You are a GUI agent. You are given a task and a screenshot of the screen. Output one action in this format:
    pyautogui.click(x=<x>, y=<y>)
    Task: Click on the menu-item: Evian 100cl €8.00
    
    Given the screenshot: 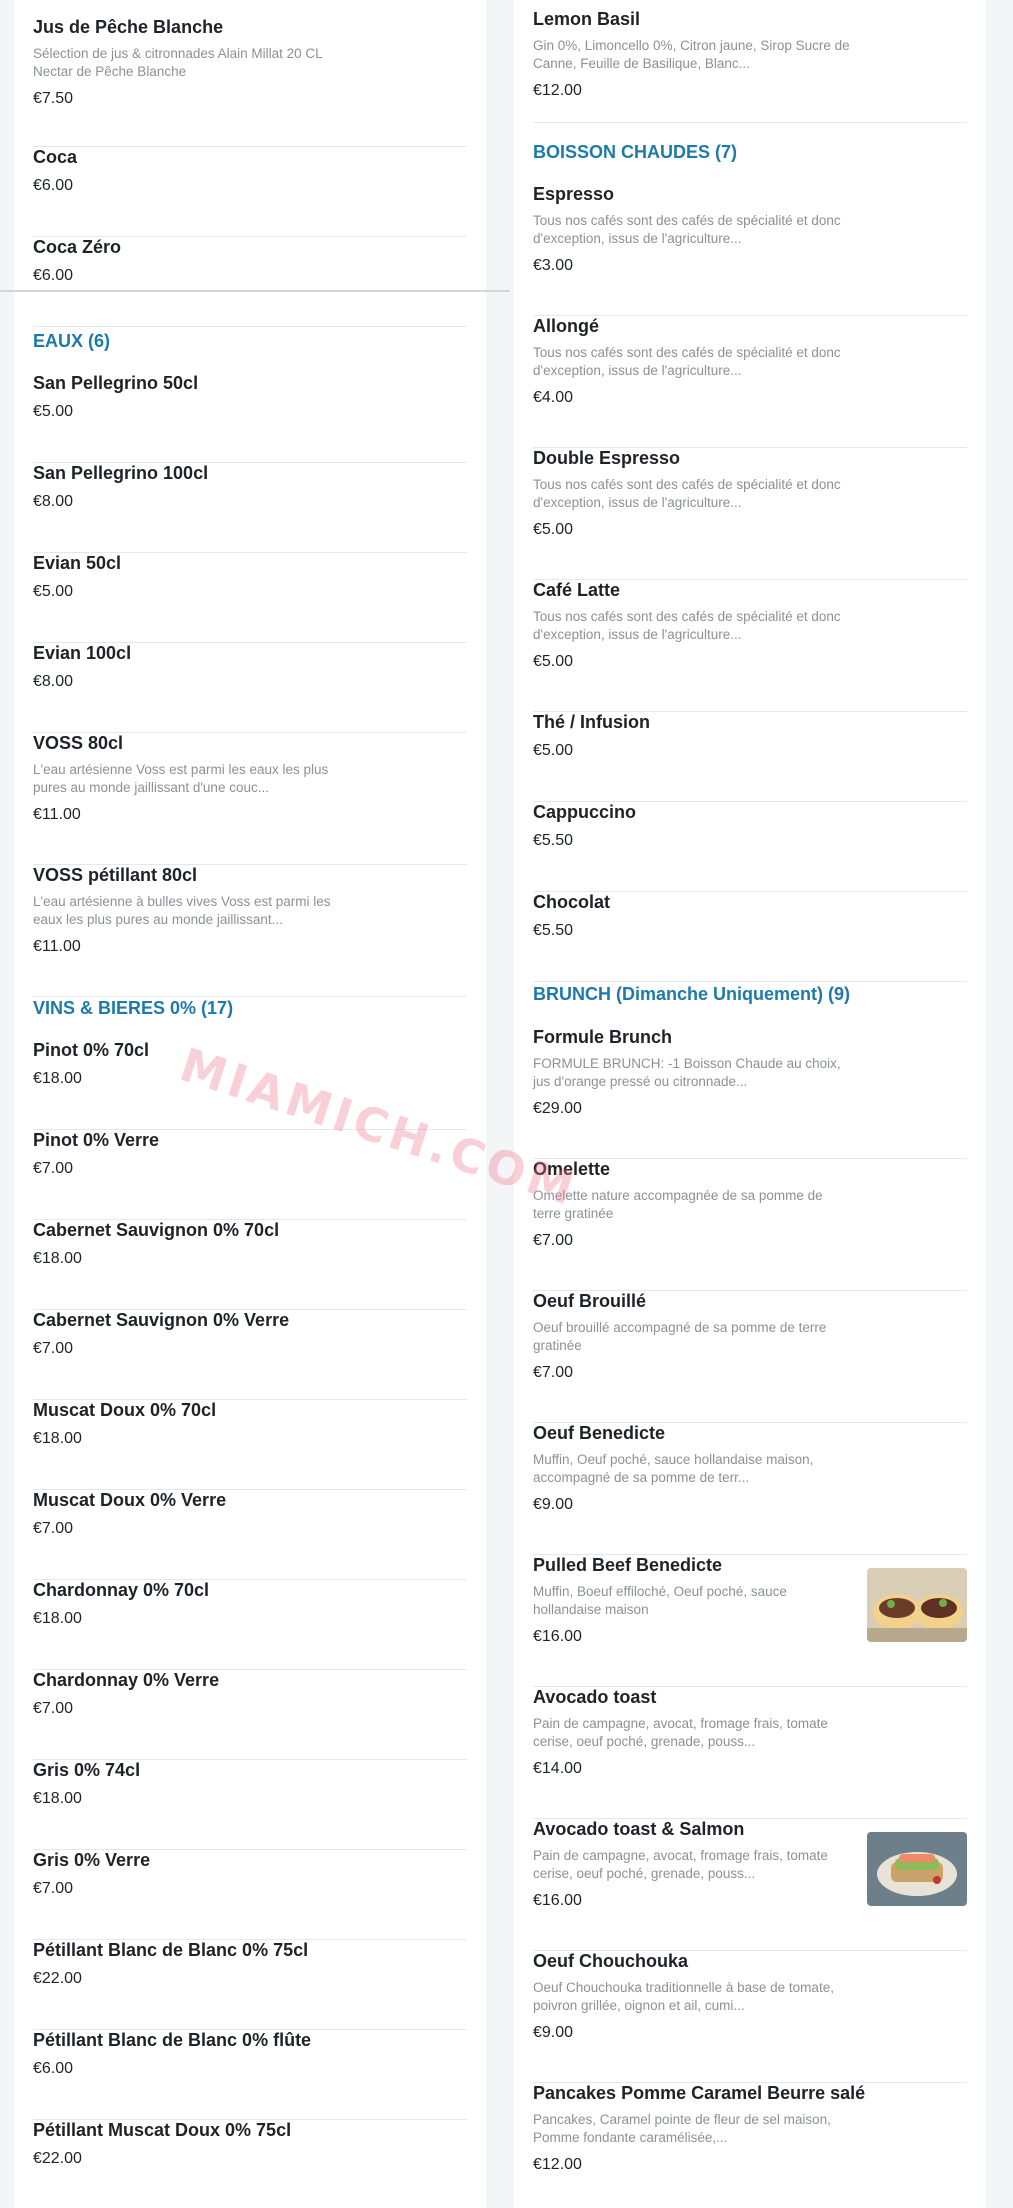 What is the action you would take?
    pyautogui.click(x=250, y=687)
    